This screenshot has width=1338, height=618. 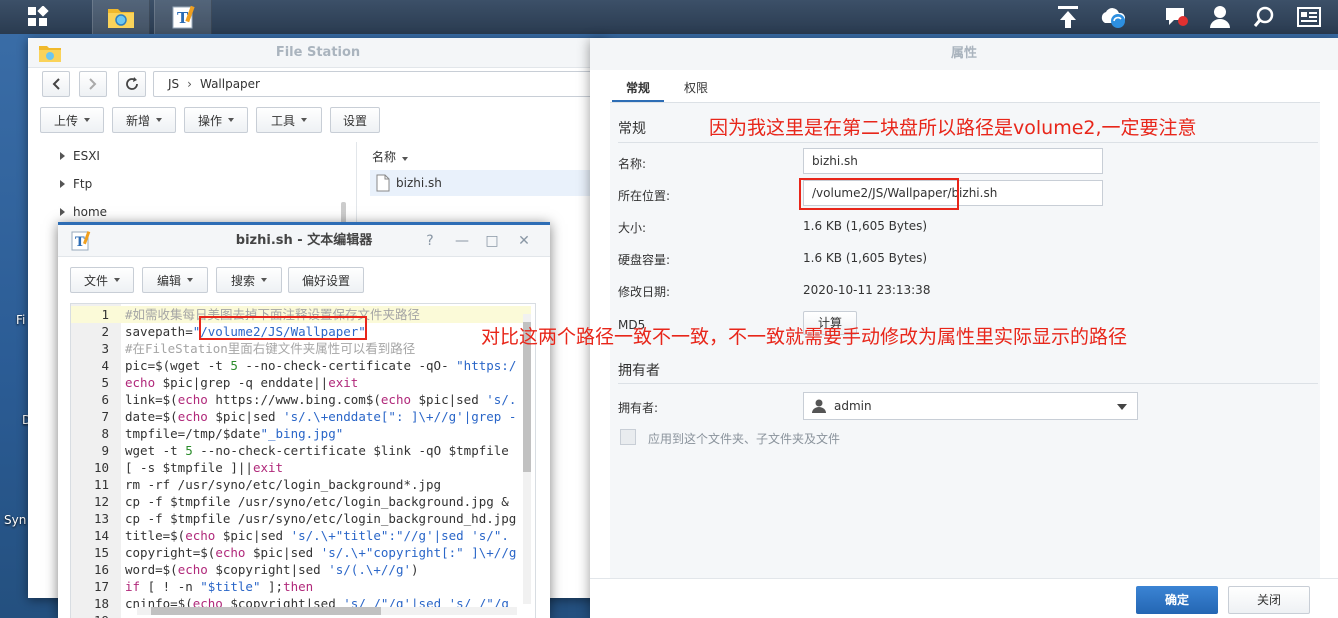 What do you see at coordinates (93, 84) in the screenshot?
I see `forward-button` at bounding box center [93, 84].